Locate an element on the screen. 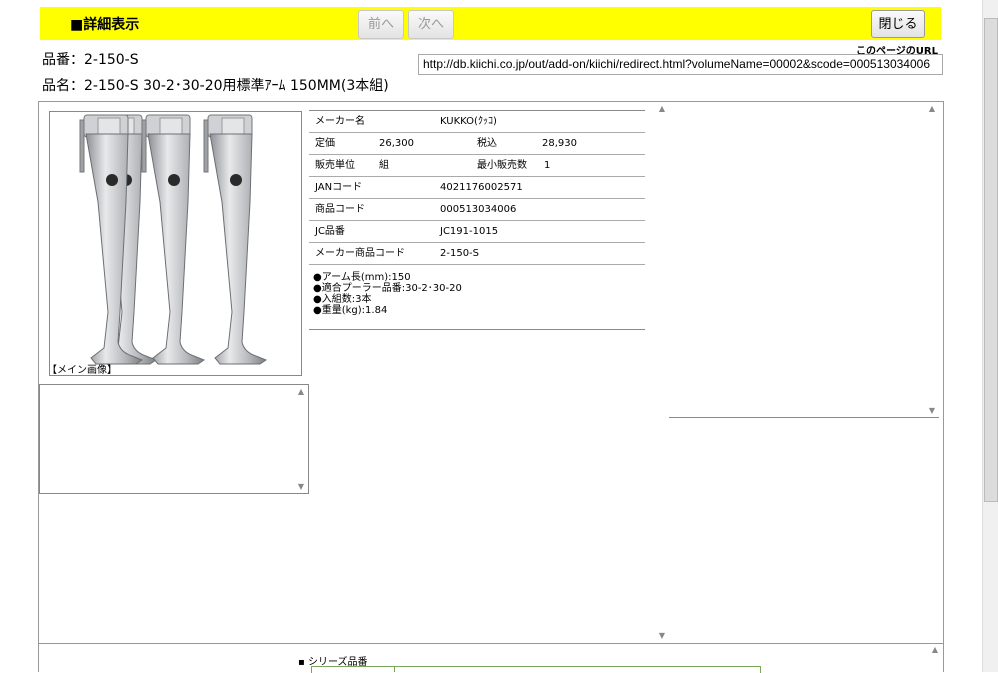  spec-value: 000513034006 is located at coordinates (478, 209).